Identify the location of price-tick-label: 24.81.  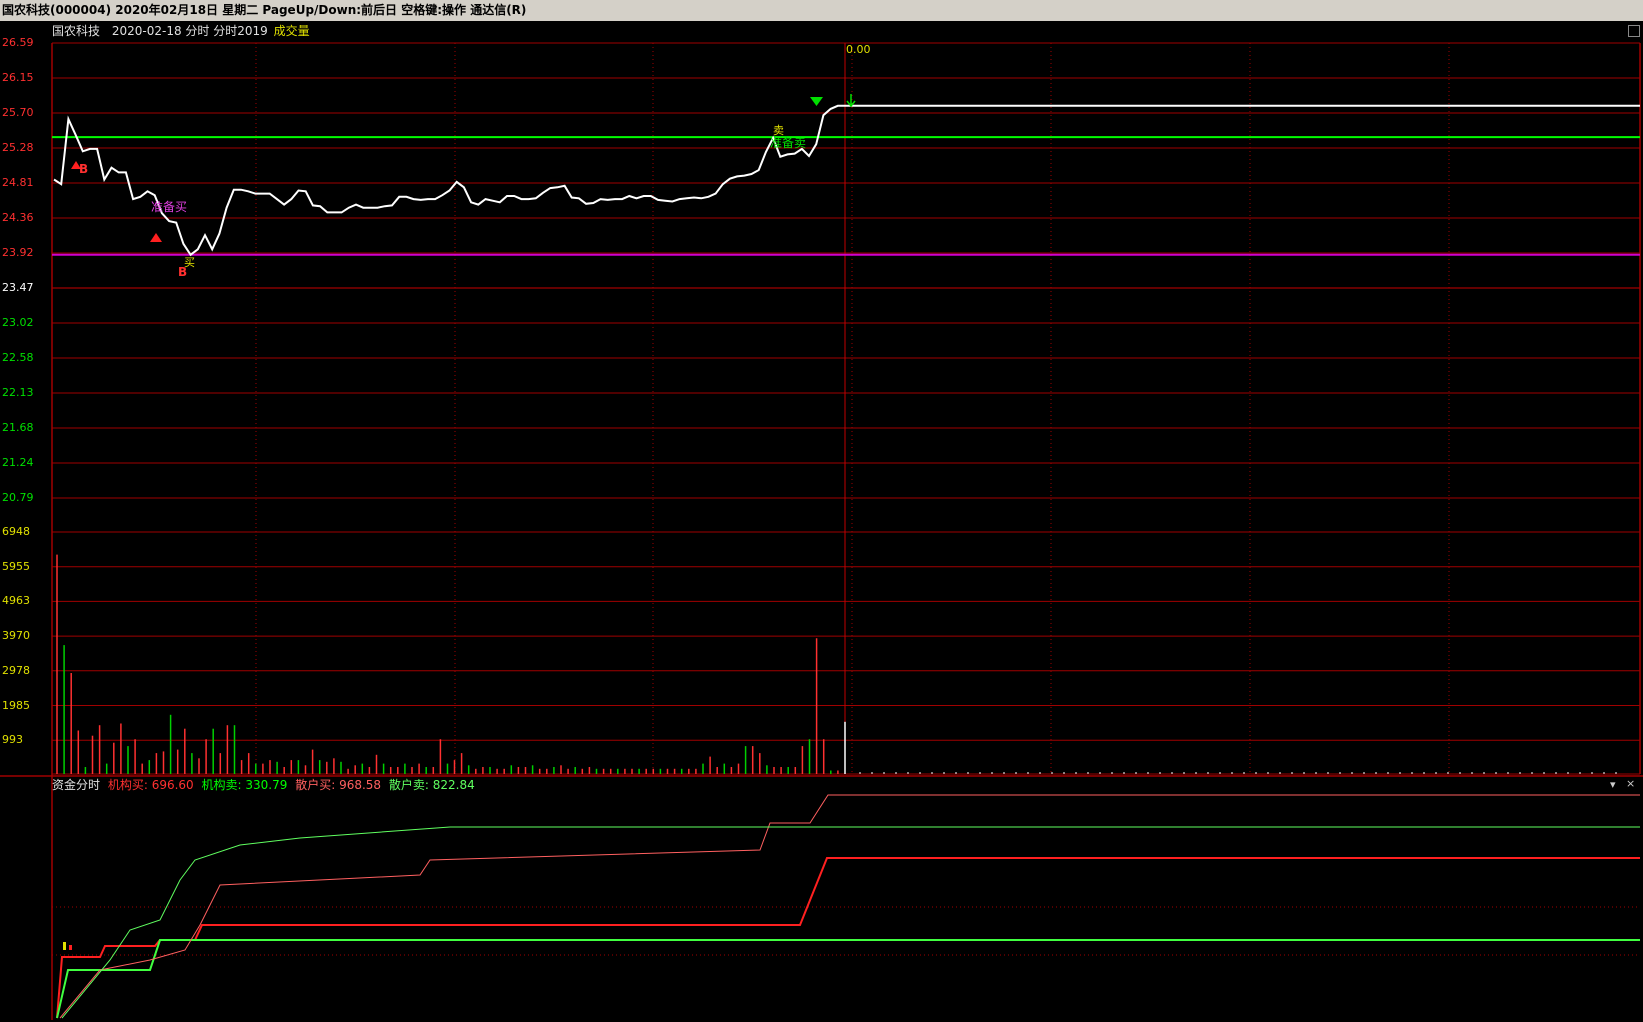
(18, 182).